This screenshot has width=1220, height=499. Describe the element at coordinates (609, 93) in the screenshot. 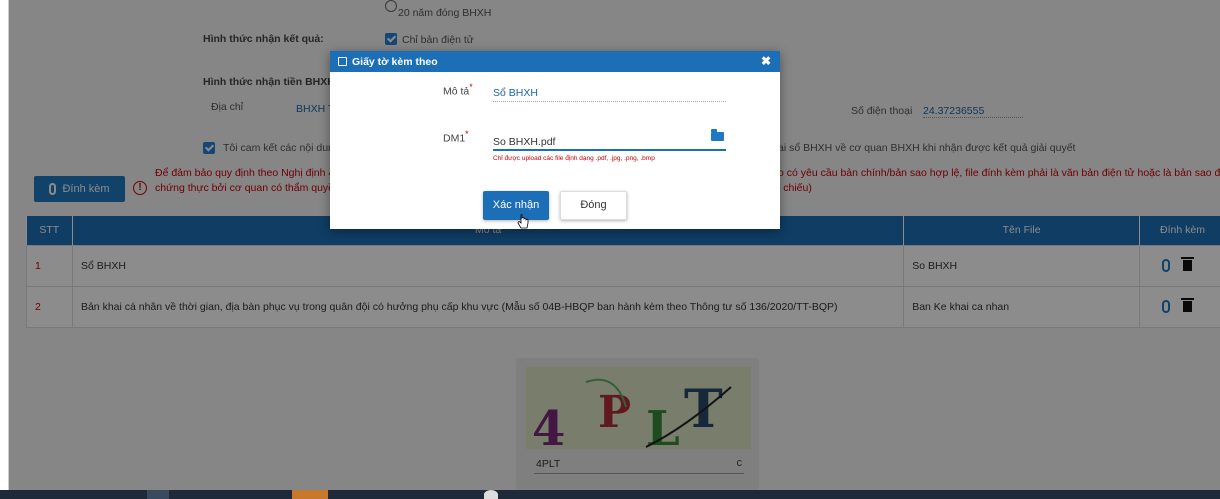

I see `mo-ta-field: Sổ BHXH` at that location.